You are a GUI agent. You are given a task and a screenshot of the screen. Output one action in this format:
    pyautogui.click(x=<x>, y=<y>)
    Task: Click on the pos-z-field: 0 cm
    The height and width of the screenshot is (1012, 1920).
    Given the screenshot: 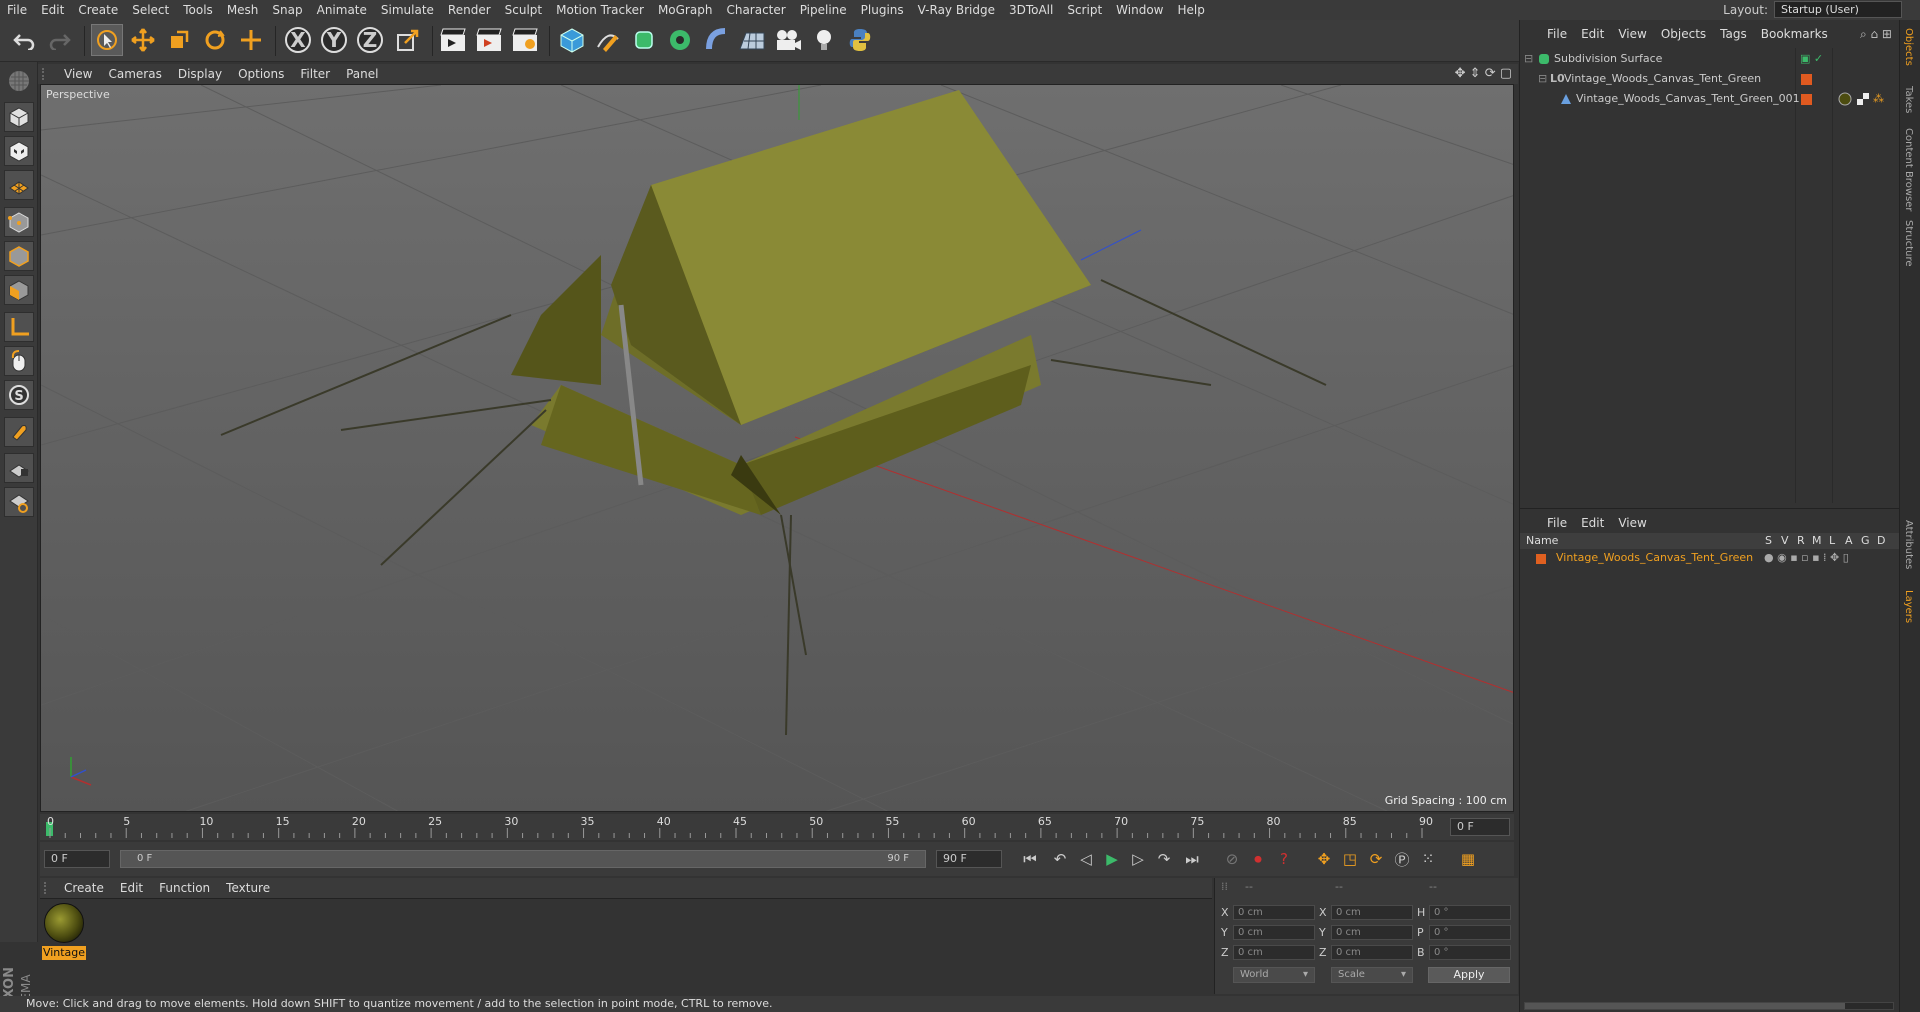 What is the action you would take?
    pyautogui.click(x=1274, y=952)
    